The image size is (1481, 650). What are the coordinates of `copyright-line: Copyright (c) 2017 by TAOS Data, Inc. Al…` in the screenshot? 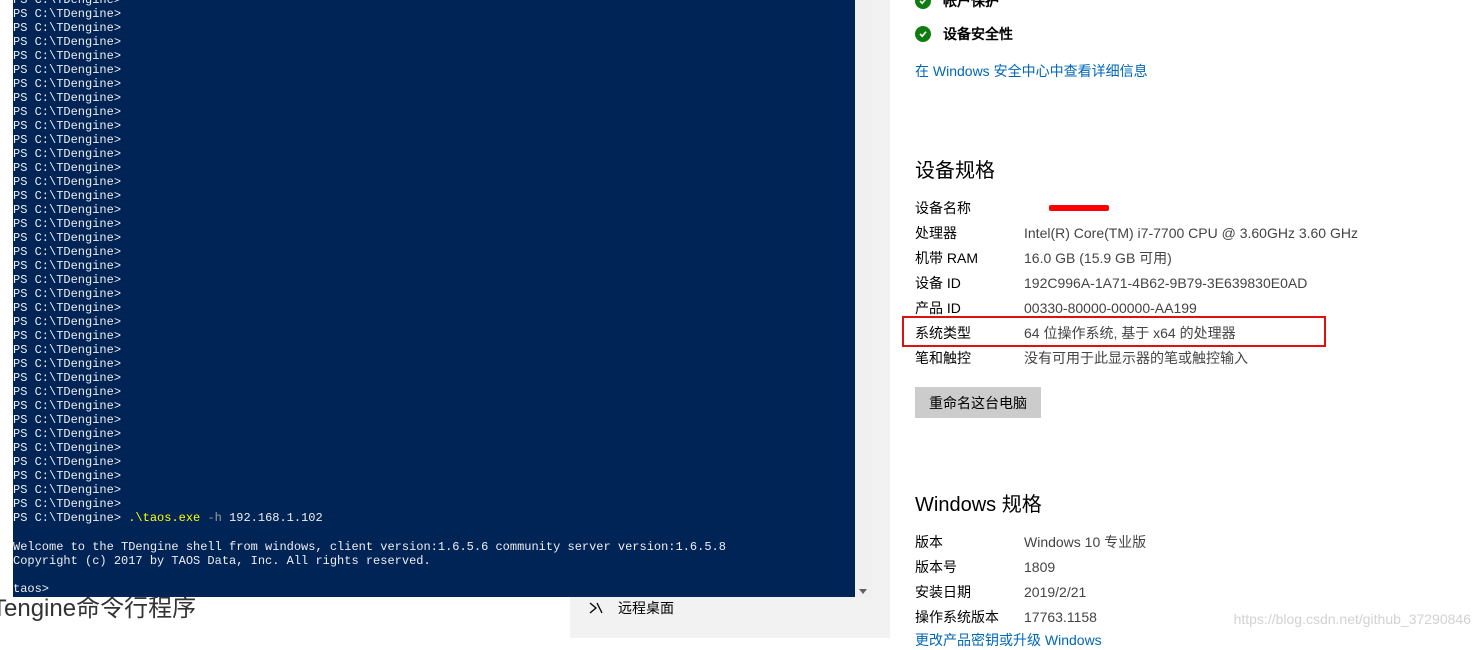 It's located at (222, 561).